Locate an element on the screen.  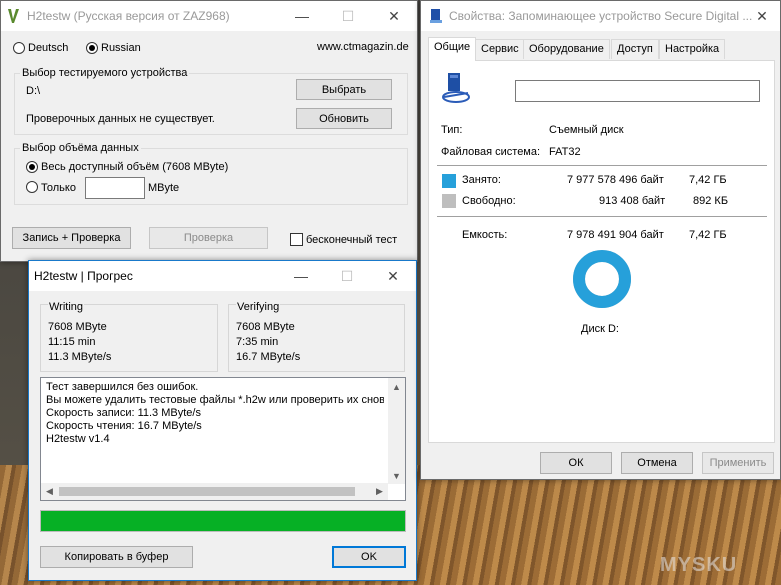
label-russian: Russian is located at coordinates (121, 48).